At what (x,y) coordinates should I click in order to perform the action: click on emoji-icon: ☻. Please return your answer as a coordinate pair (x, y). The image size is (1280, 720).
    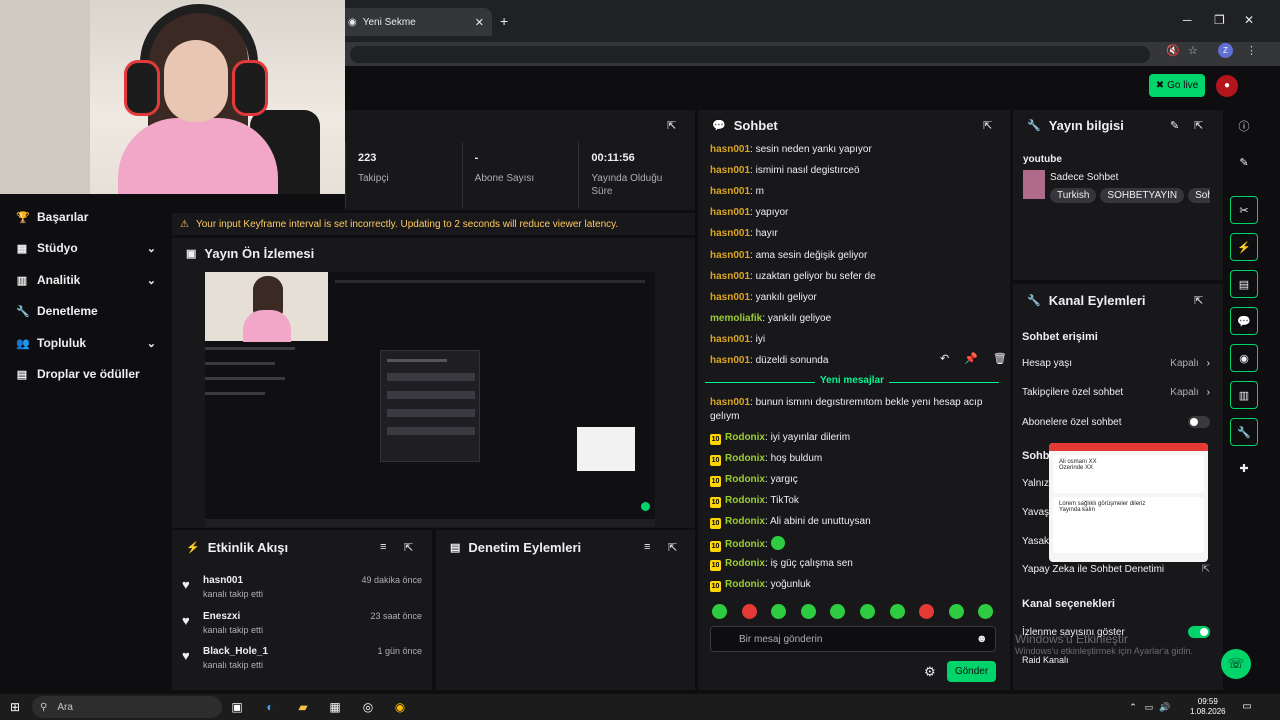
    Looking at the image, I should click on (982, 639).